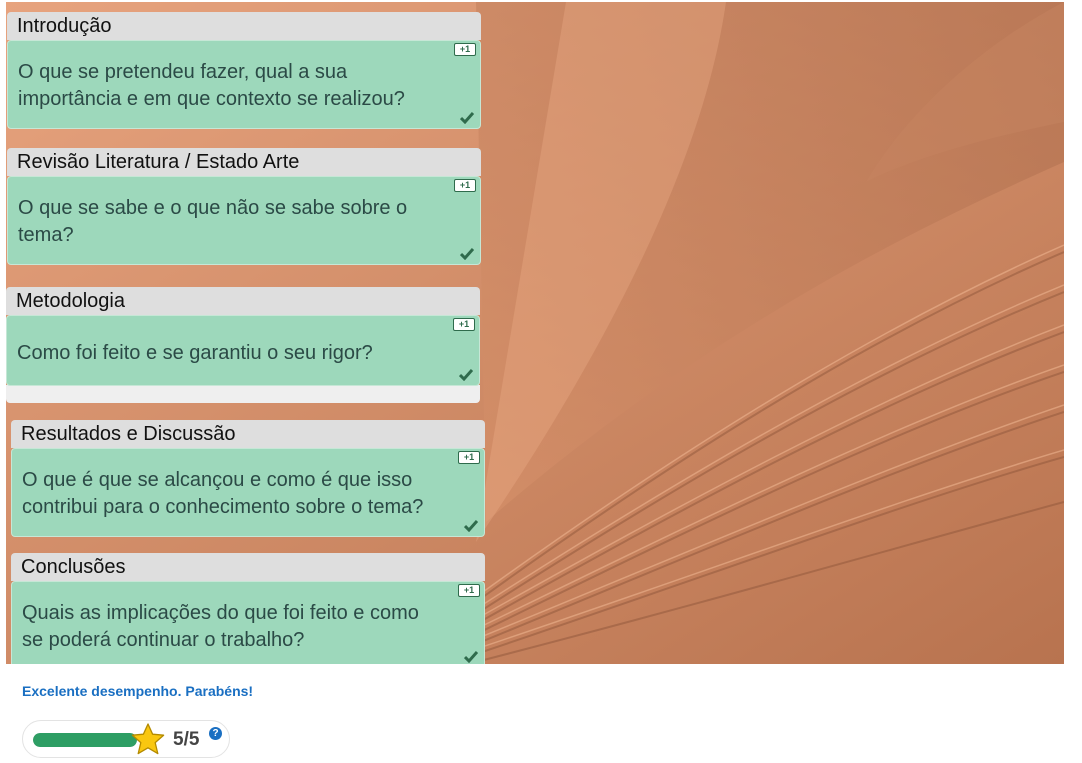  I want to click on progress-bar, so click(85, 740).